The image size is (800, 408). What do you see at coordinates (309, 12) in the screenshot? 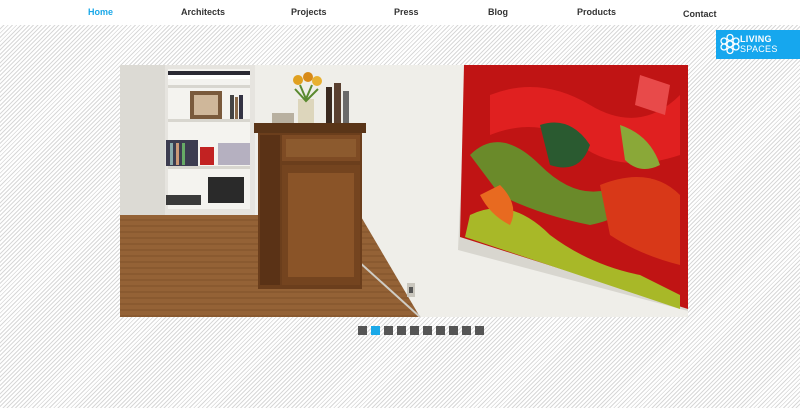
I see `nav-projects: Projects` at bounding box center [309, 12].